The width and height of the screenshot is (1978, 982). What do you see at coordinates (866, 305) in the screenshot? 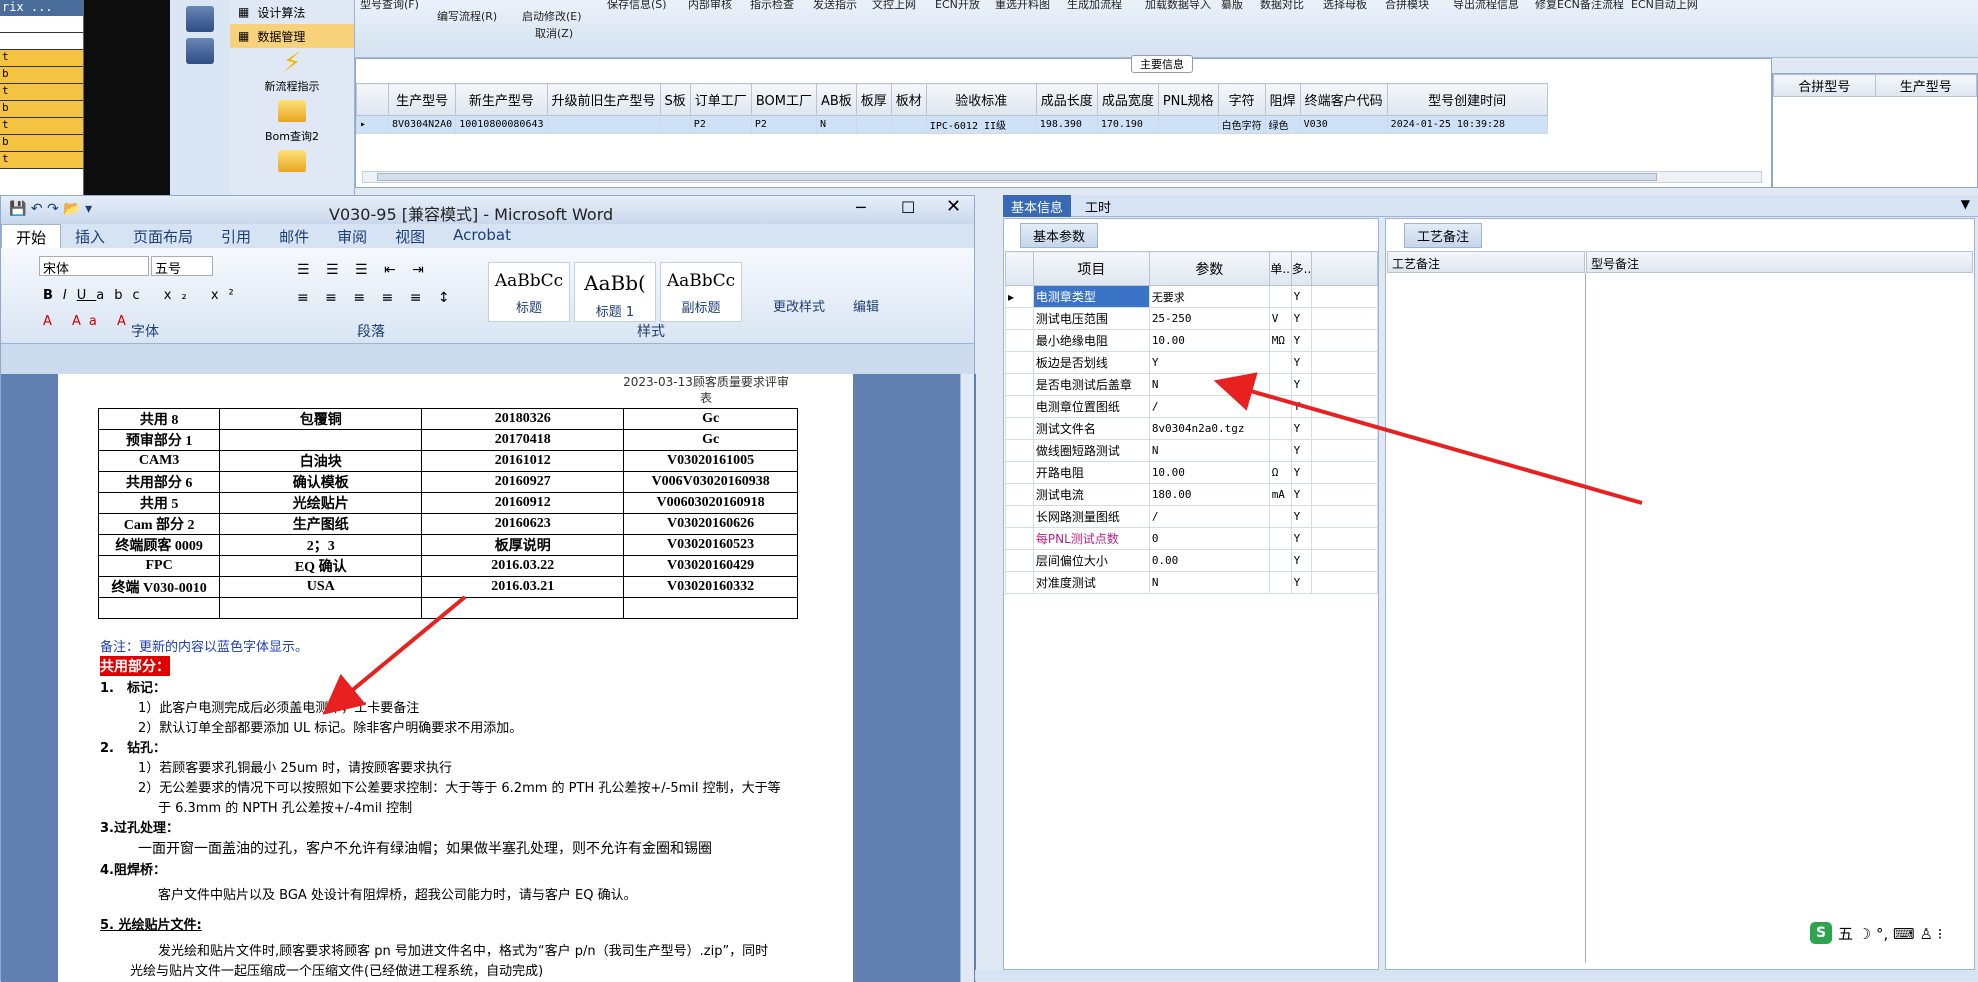
I see `edit-button: 编辑` at bounding box center [866, 305].